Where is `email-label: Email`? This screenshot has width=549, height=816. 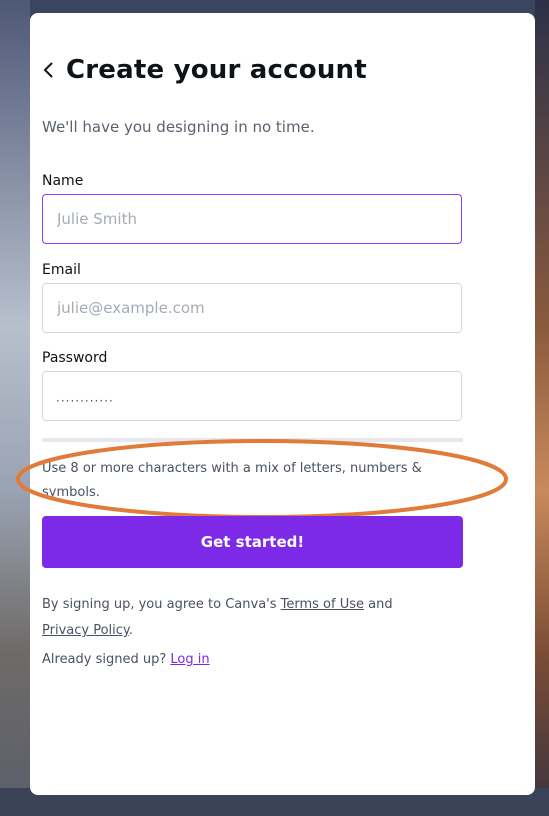 email-label: Email is located at coordinates (61, 270).